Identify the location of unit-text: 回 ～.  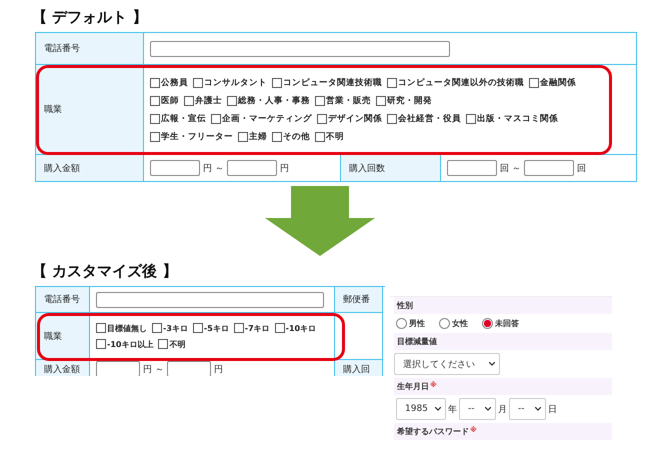
(510, 168).